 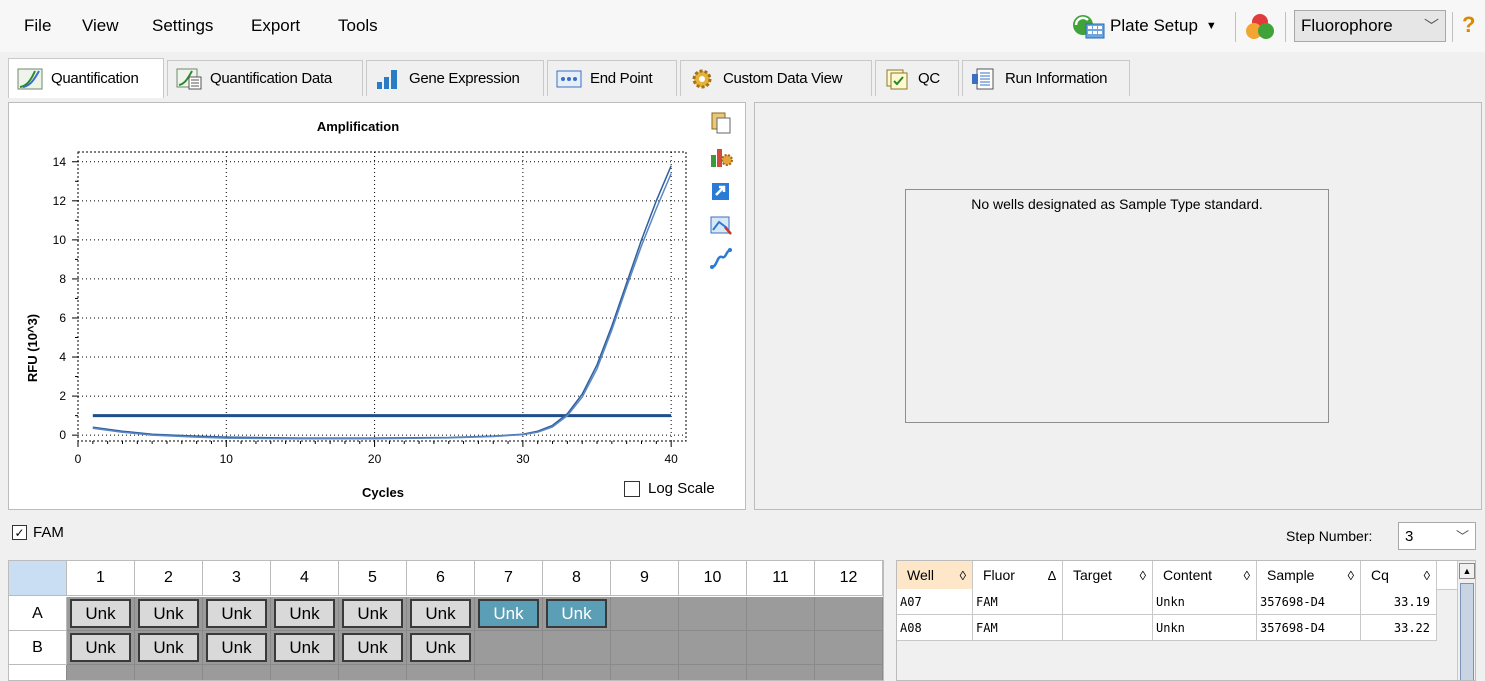 I want to click on table-cell: A08, so click(x=935, y=628).